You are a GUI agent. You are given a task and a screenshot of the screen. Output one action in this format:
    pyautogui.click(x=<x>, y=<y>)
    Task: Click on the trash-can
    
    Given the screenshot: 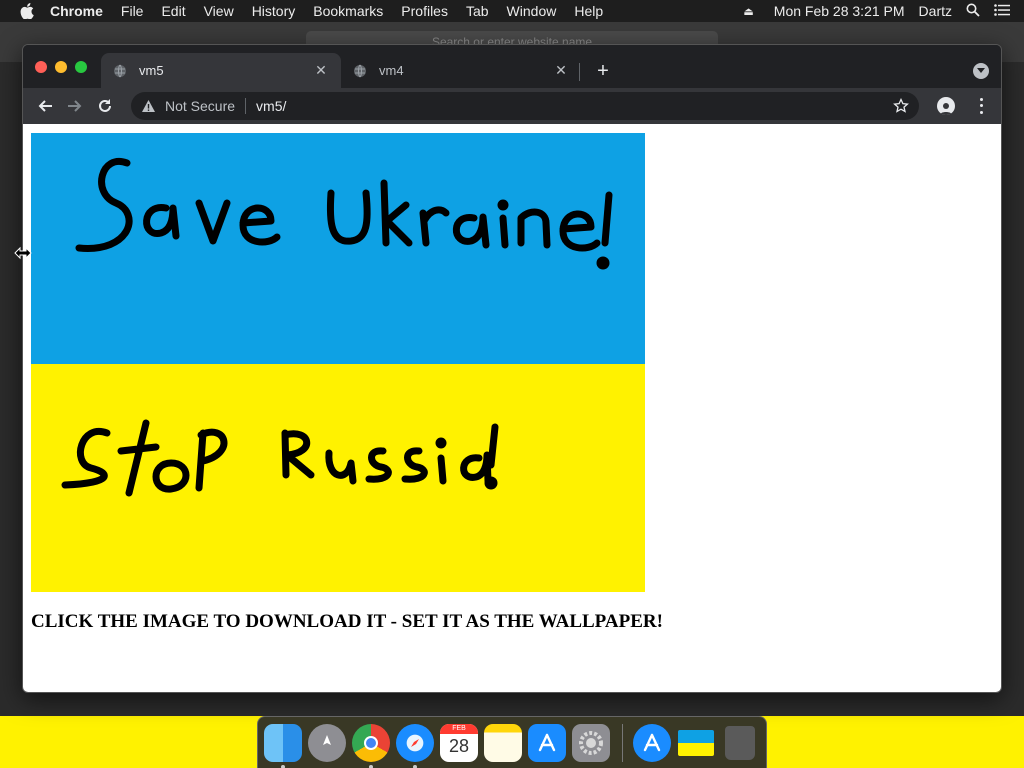 What is the action you would take?
    pyautogui.click(x=740, y=742)
    